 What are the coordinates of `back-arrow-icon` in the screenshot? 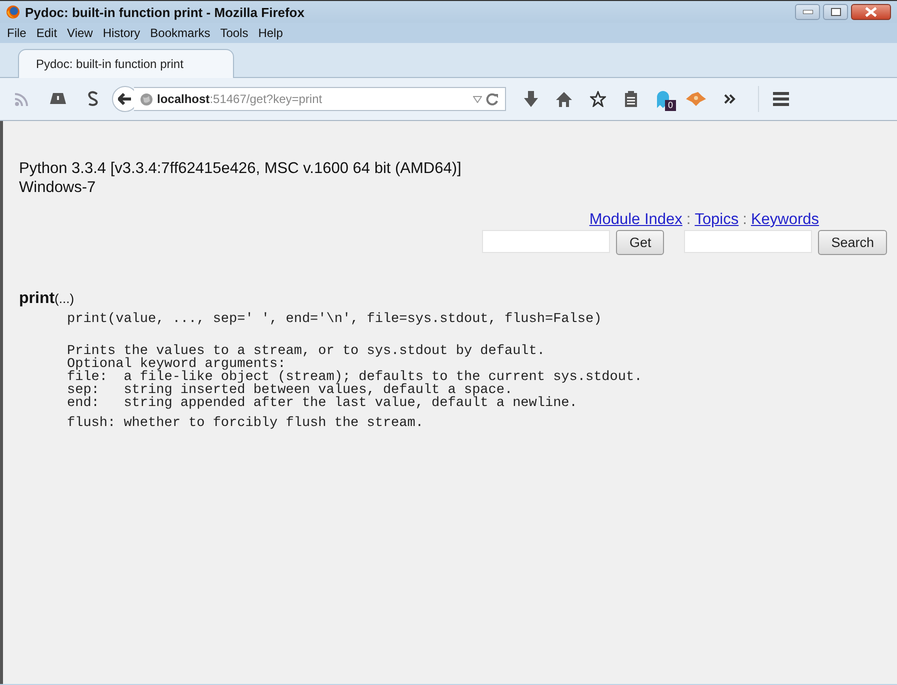 It's located at (125, 99).